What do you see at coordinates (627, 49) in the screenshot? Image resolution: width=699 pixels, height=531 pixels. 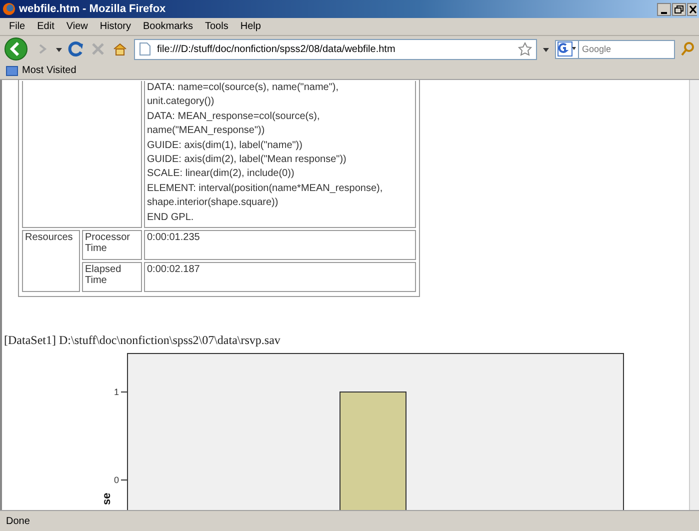 I see `search-field: Google` at bounding box center [627, 49].